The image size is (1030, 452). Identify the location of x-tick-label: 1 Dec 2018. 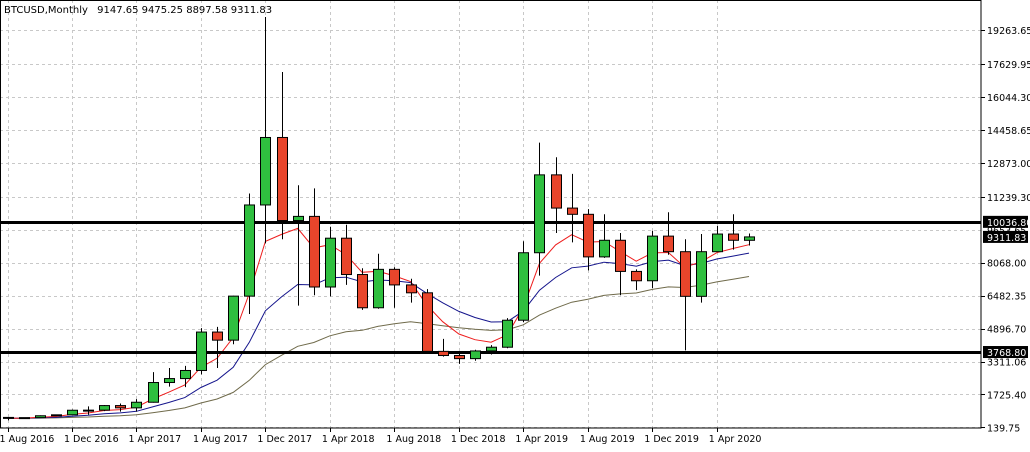
(478, 439).